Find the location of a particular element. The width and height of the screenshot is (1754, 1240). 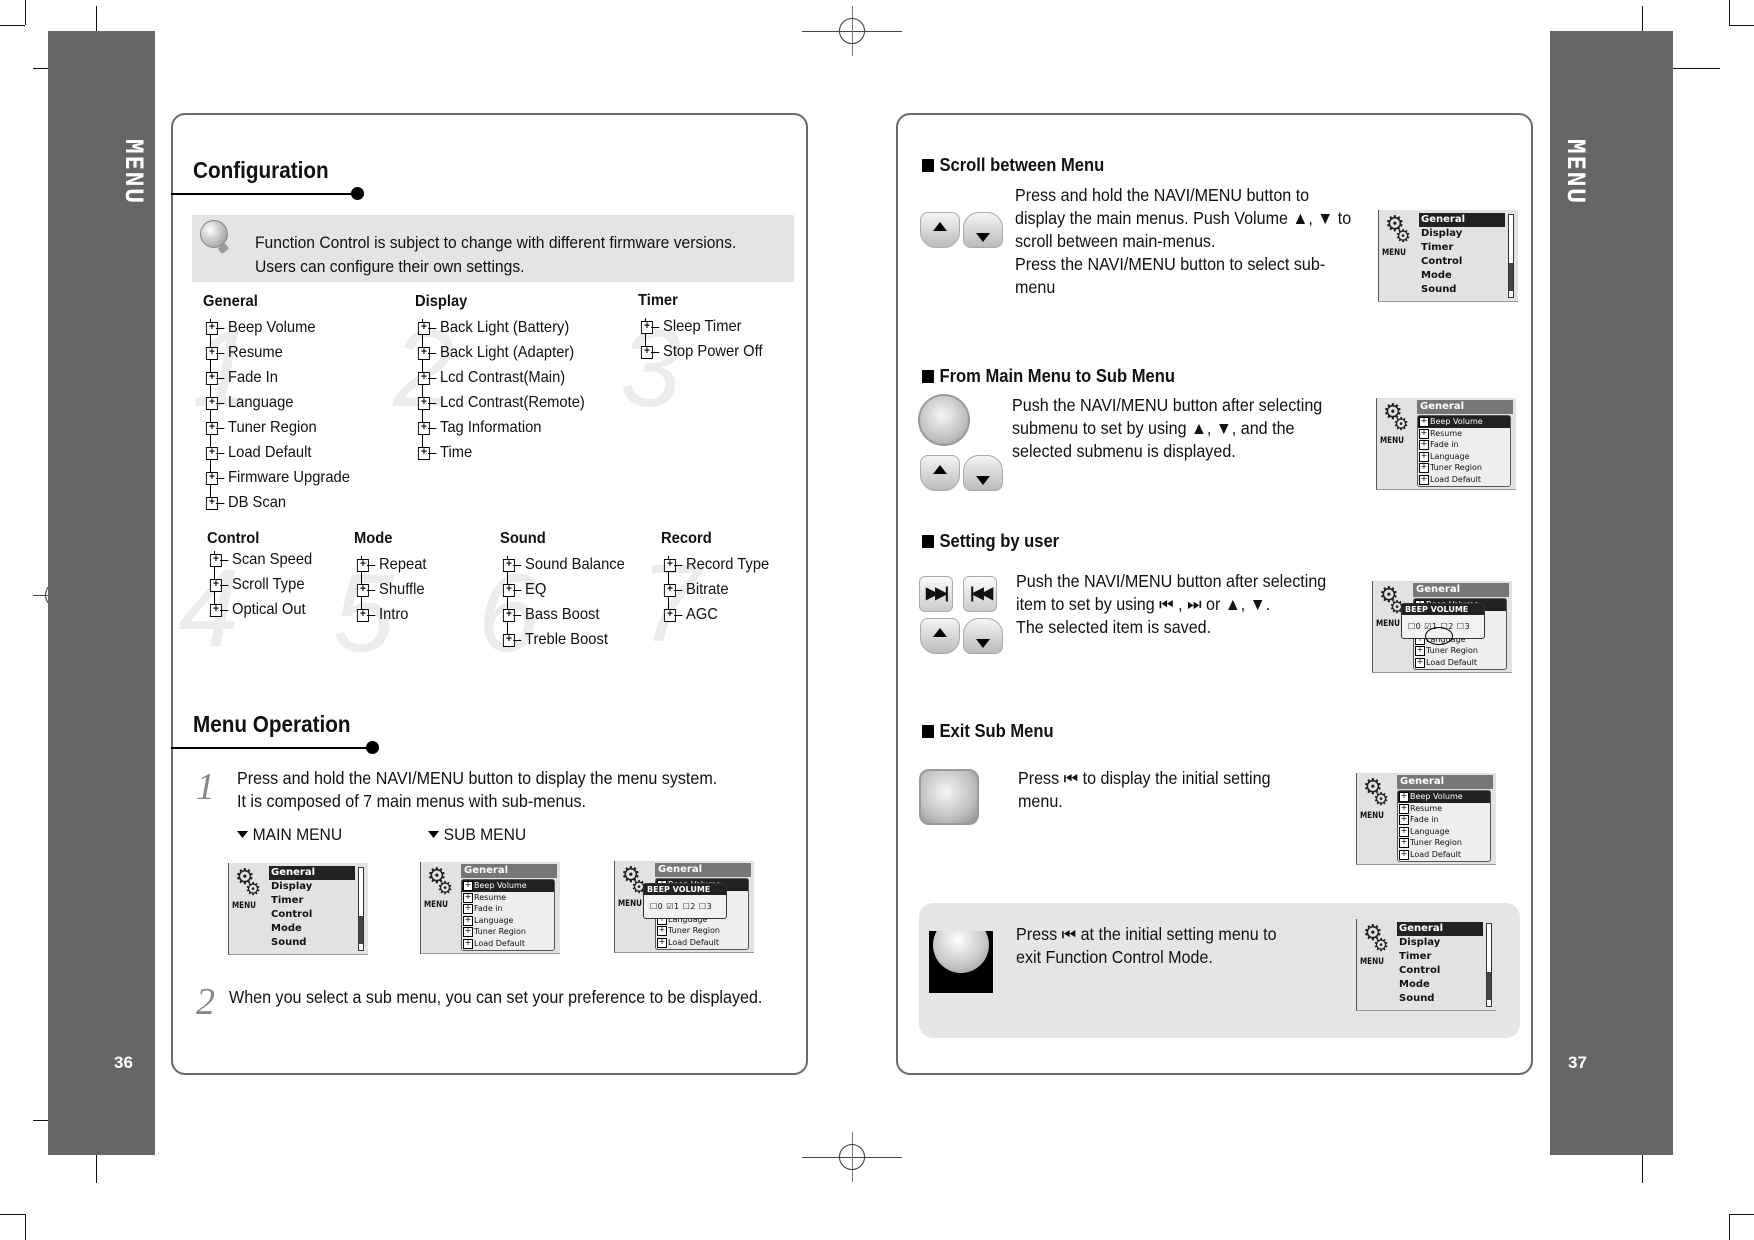

section-title: Setting by user is located at coordinates (990, 541).